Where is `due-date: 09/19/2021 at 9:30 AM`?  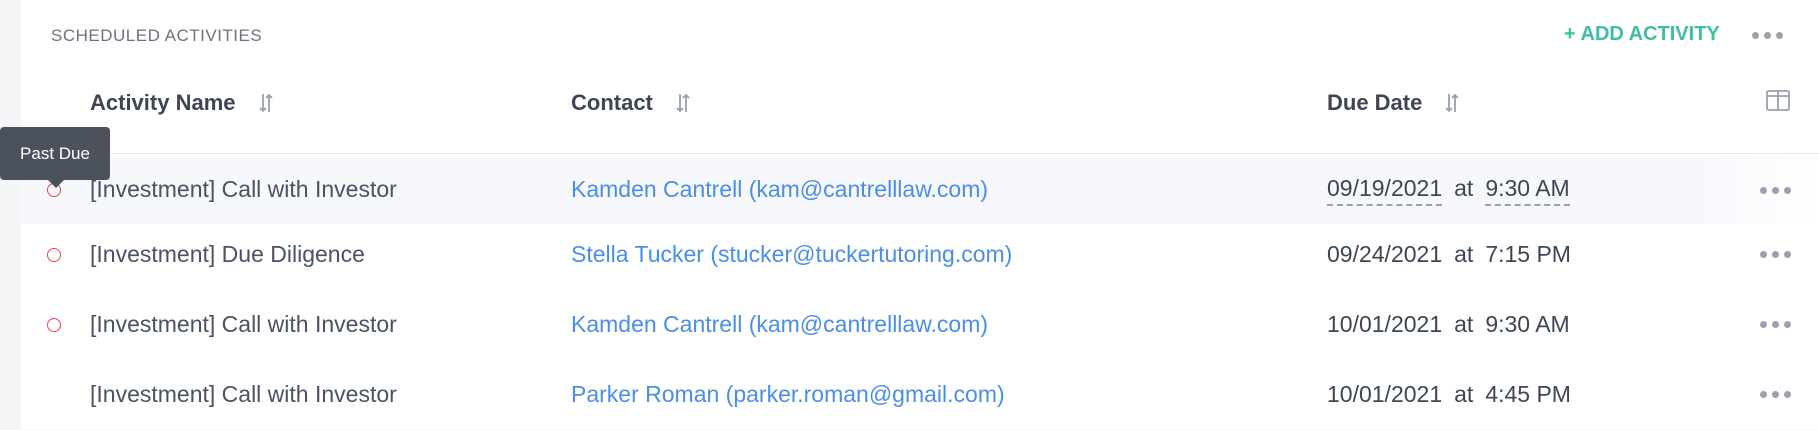
due-date: 09/19/2021 at 9:30 AM is located at coordinates (1448, 190).